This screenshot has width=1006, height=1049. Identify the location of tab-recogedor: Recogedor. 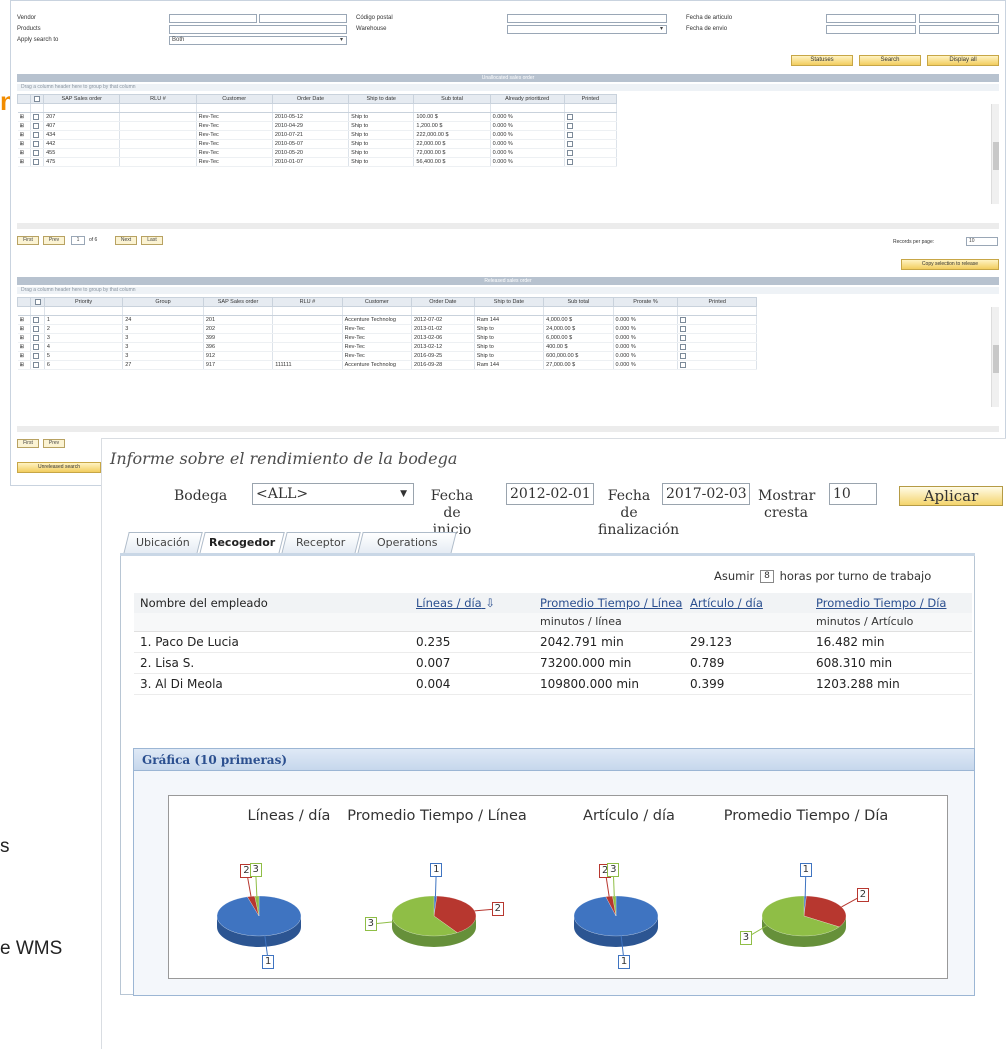
(242, 543).